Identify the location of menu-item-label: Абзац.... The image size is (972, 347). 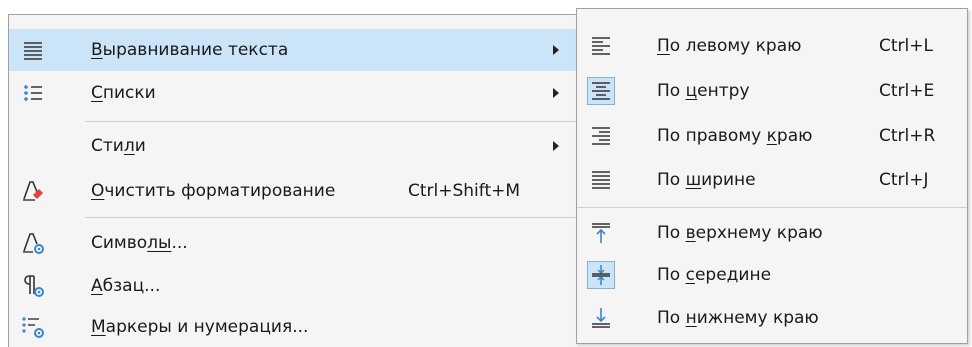
(126, 286).